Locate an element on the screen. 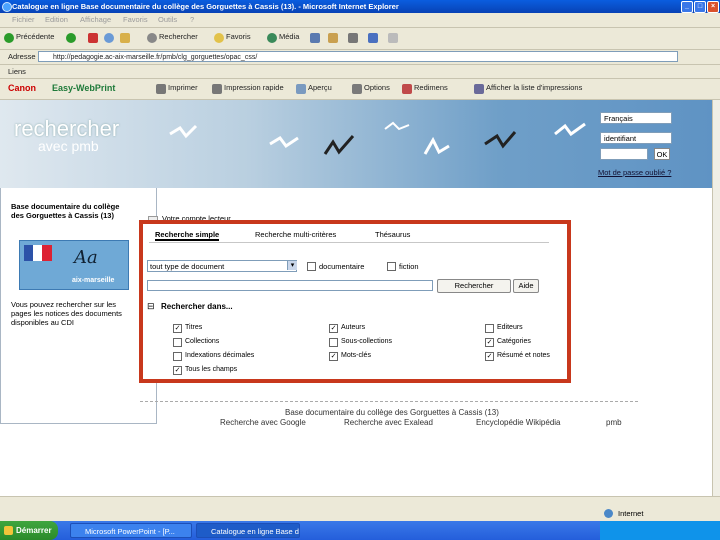 The width and height of the screenshot is (720, 540). tab-thesaurus: Thésaurus is located at coordinates (392, 234).